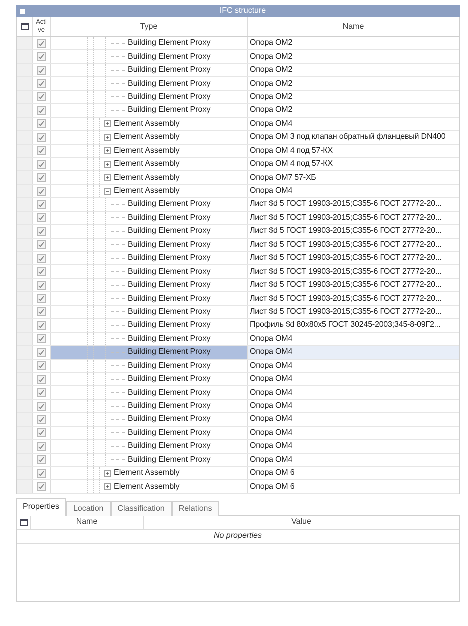 This screenshot has height=626, width=468. What do you see at coordinates (283, 178) in the screenshot?
I see `name-text: Опора OM7 57-ХБ` at bounding box center [283, 178].